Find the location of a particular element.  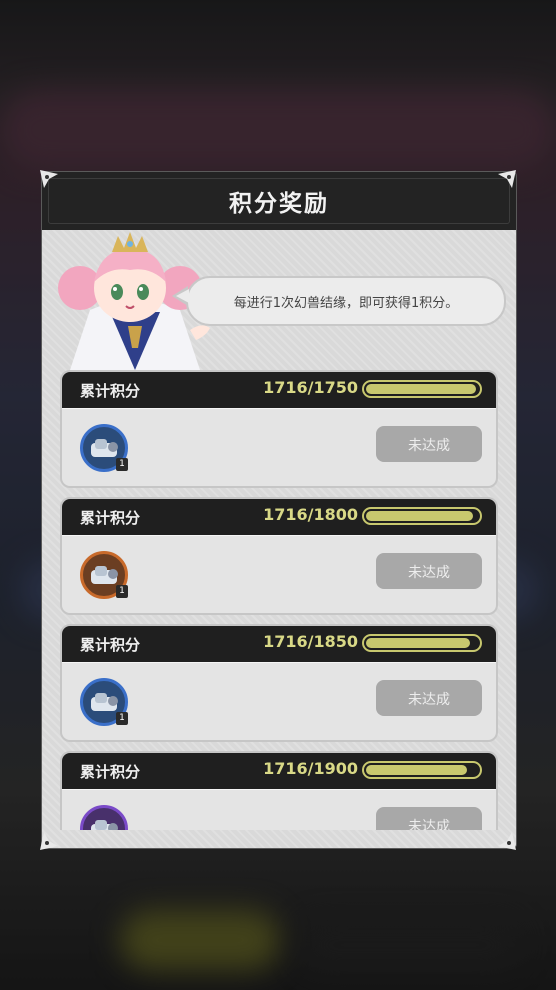

card-header: 累计积分 1716/1850 is located at coordinates (279, 644).